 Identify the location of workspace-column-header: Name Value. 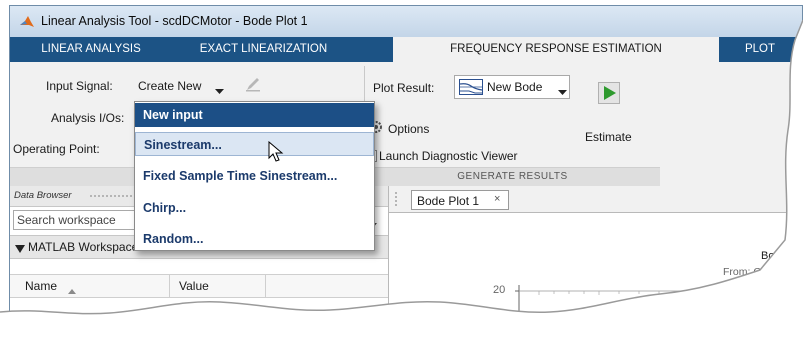
(199, 286).